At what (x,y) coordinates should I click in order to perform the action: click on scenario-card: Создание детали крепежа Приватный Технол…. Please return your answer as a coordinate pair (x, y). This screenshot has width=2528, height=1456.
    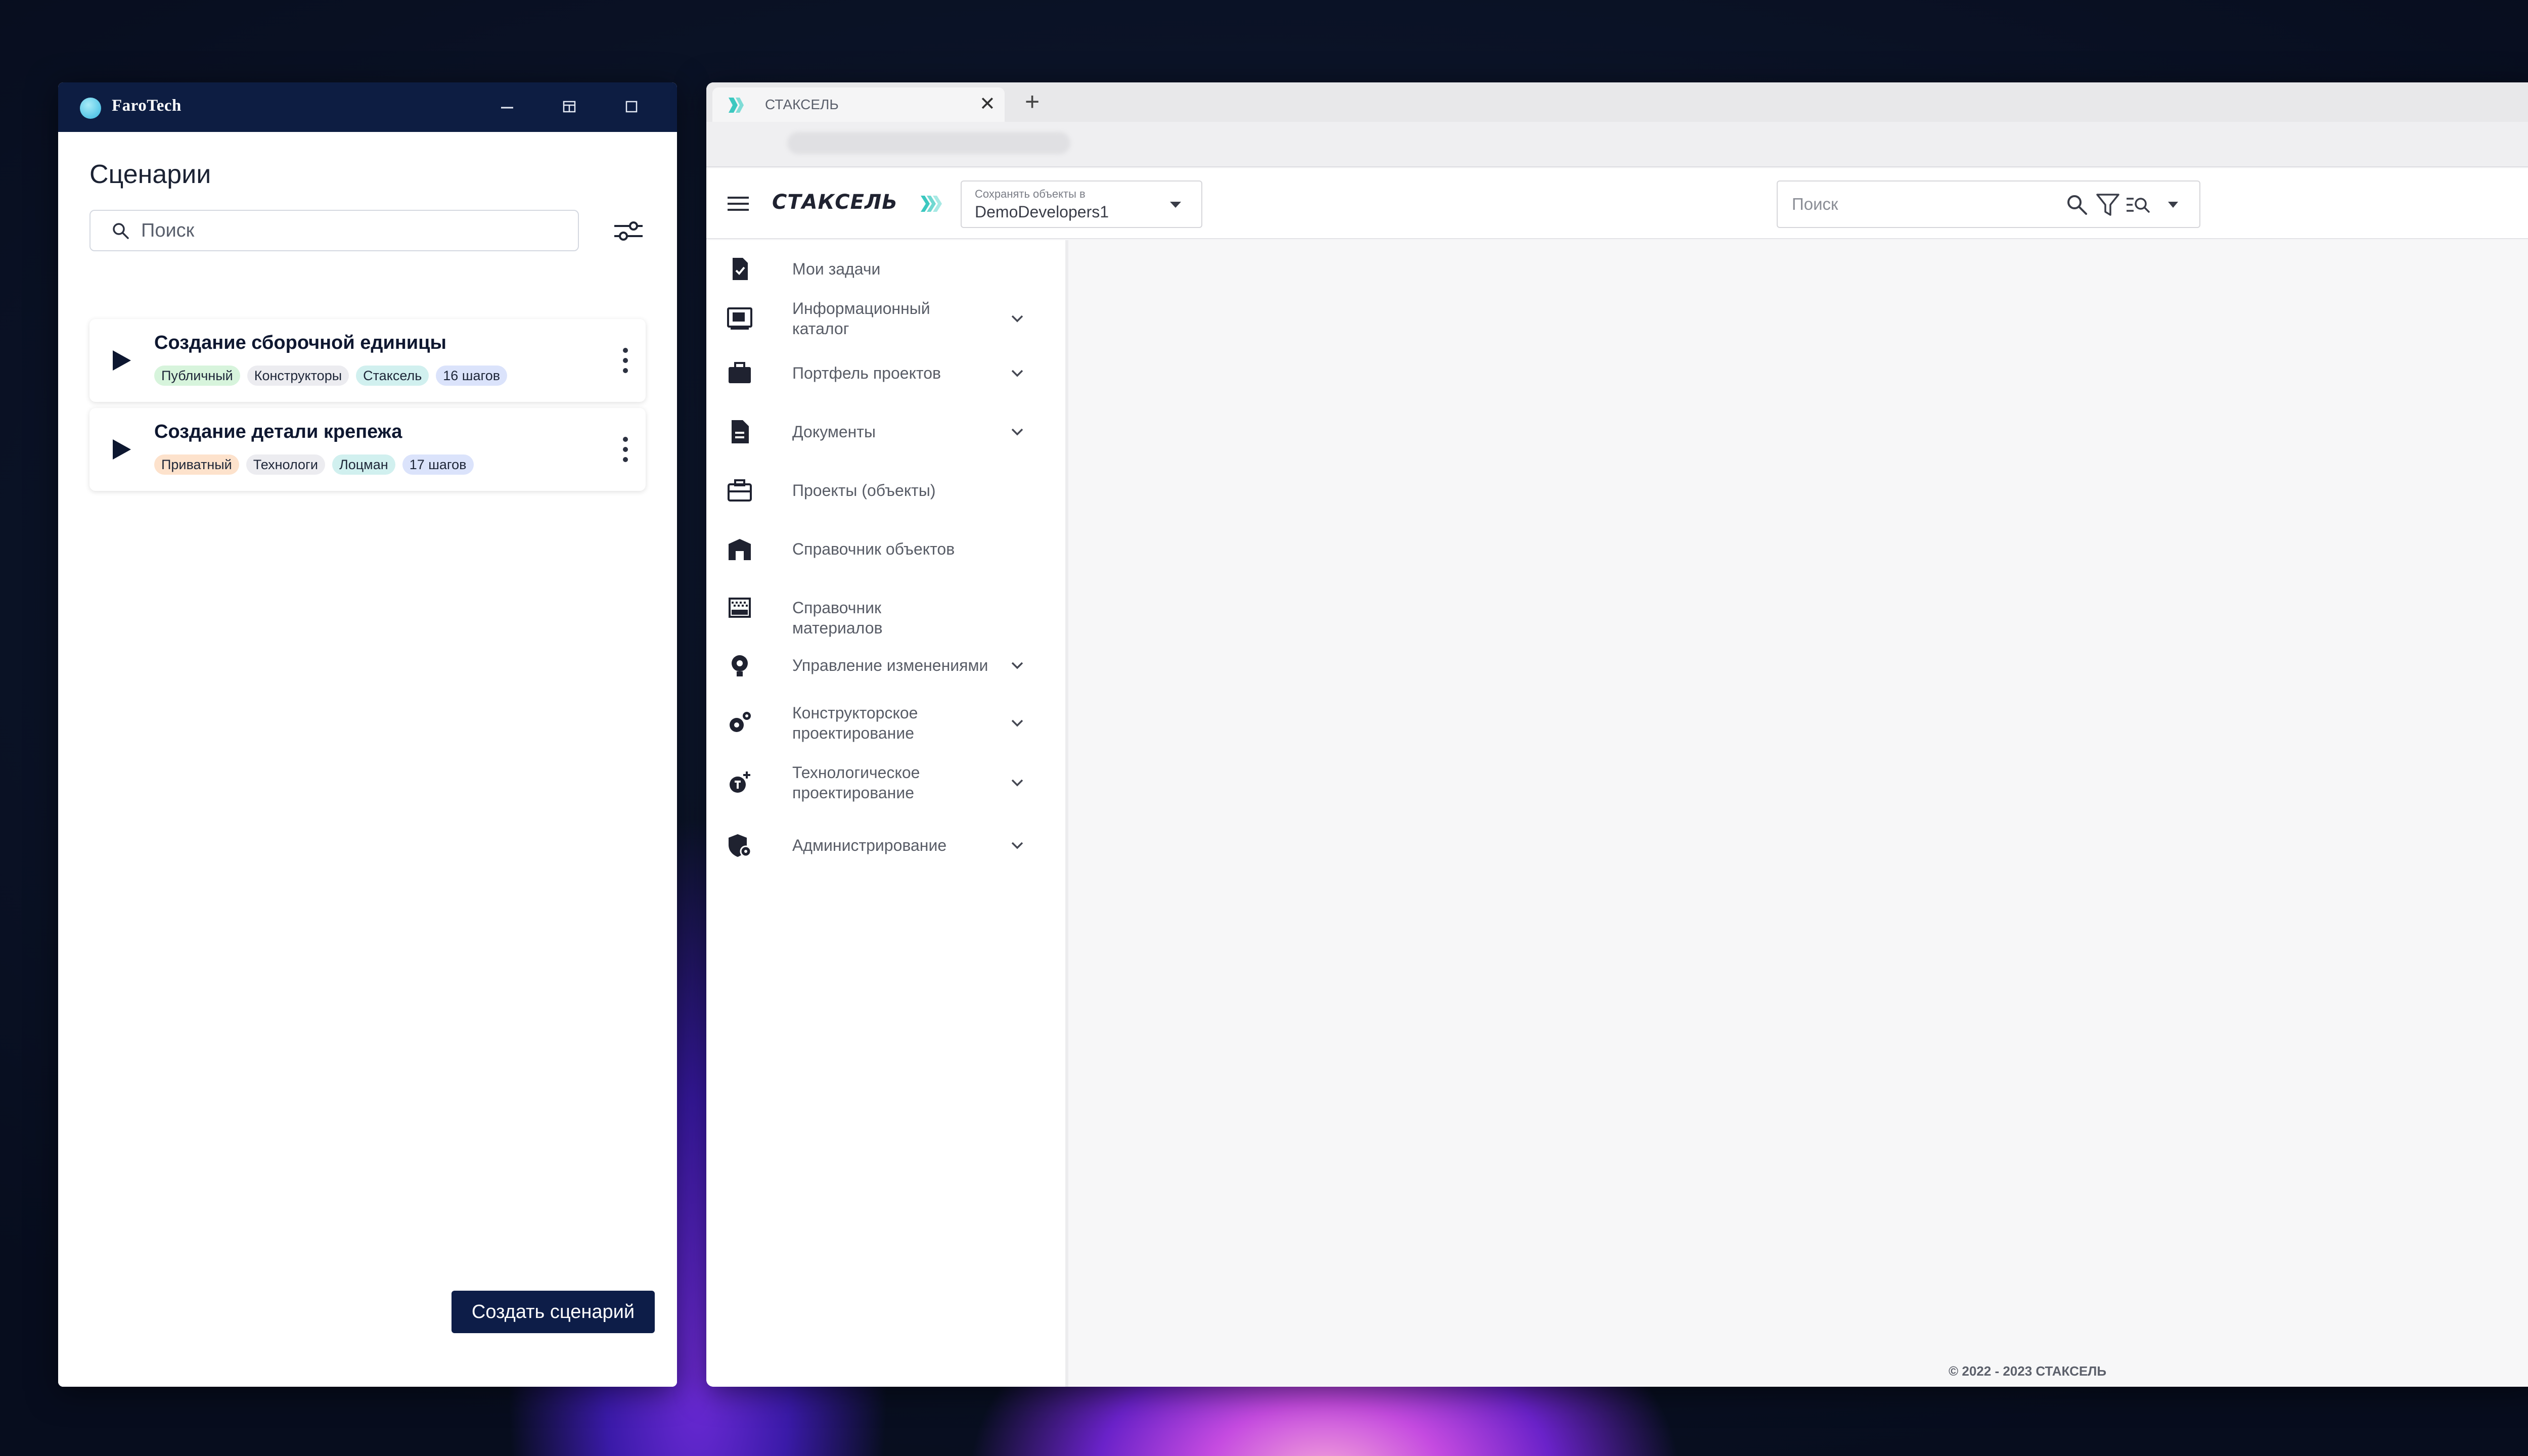
    Looking at the image, I should click on (368, 449).